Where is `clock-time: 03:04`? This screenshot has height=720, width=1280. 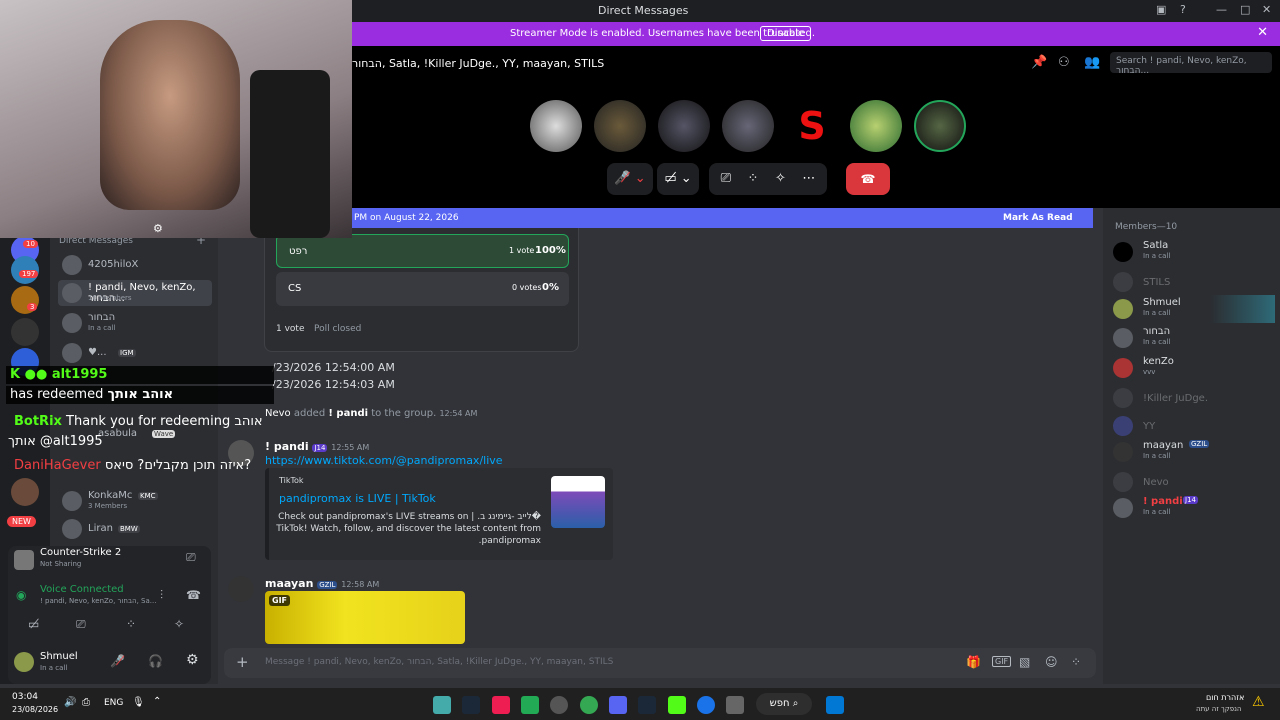 clock-time: 03:04 is located at coordinates (25, 697).